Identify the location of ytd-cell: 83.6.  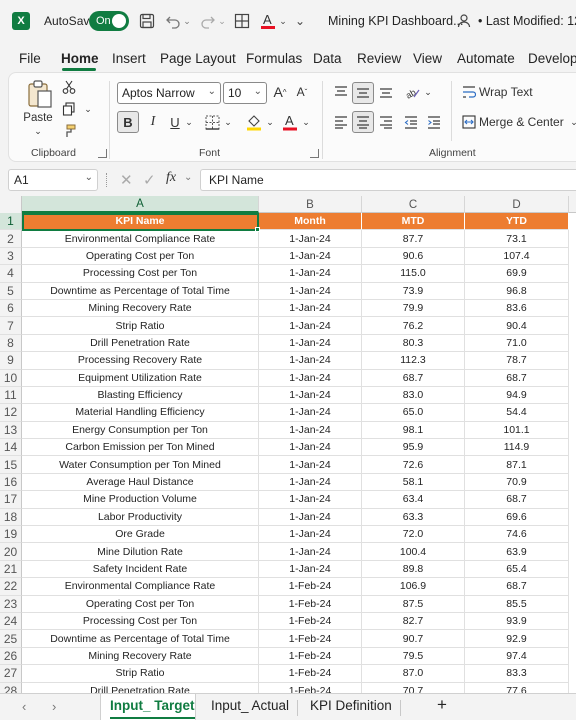
(517, 308).